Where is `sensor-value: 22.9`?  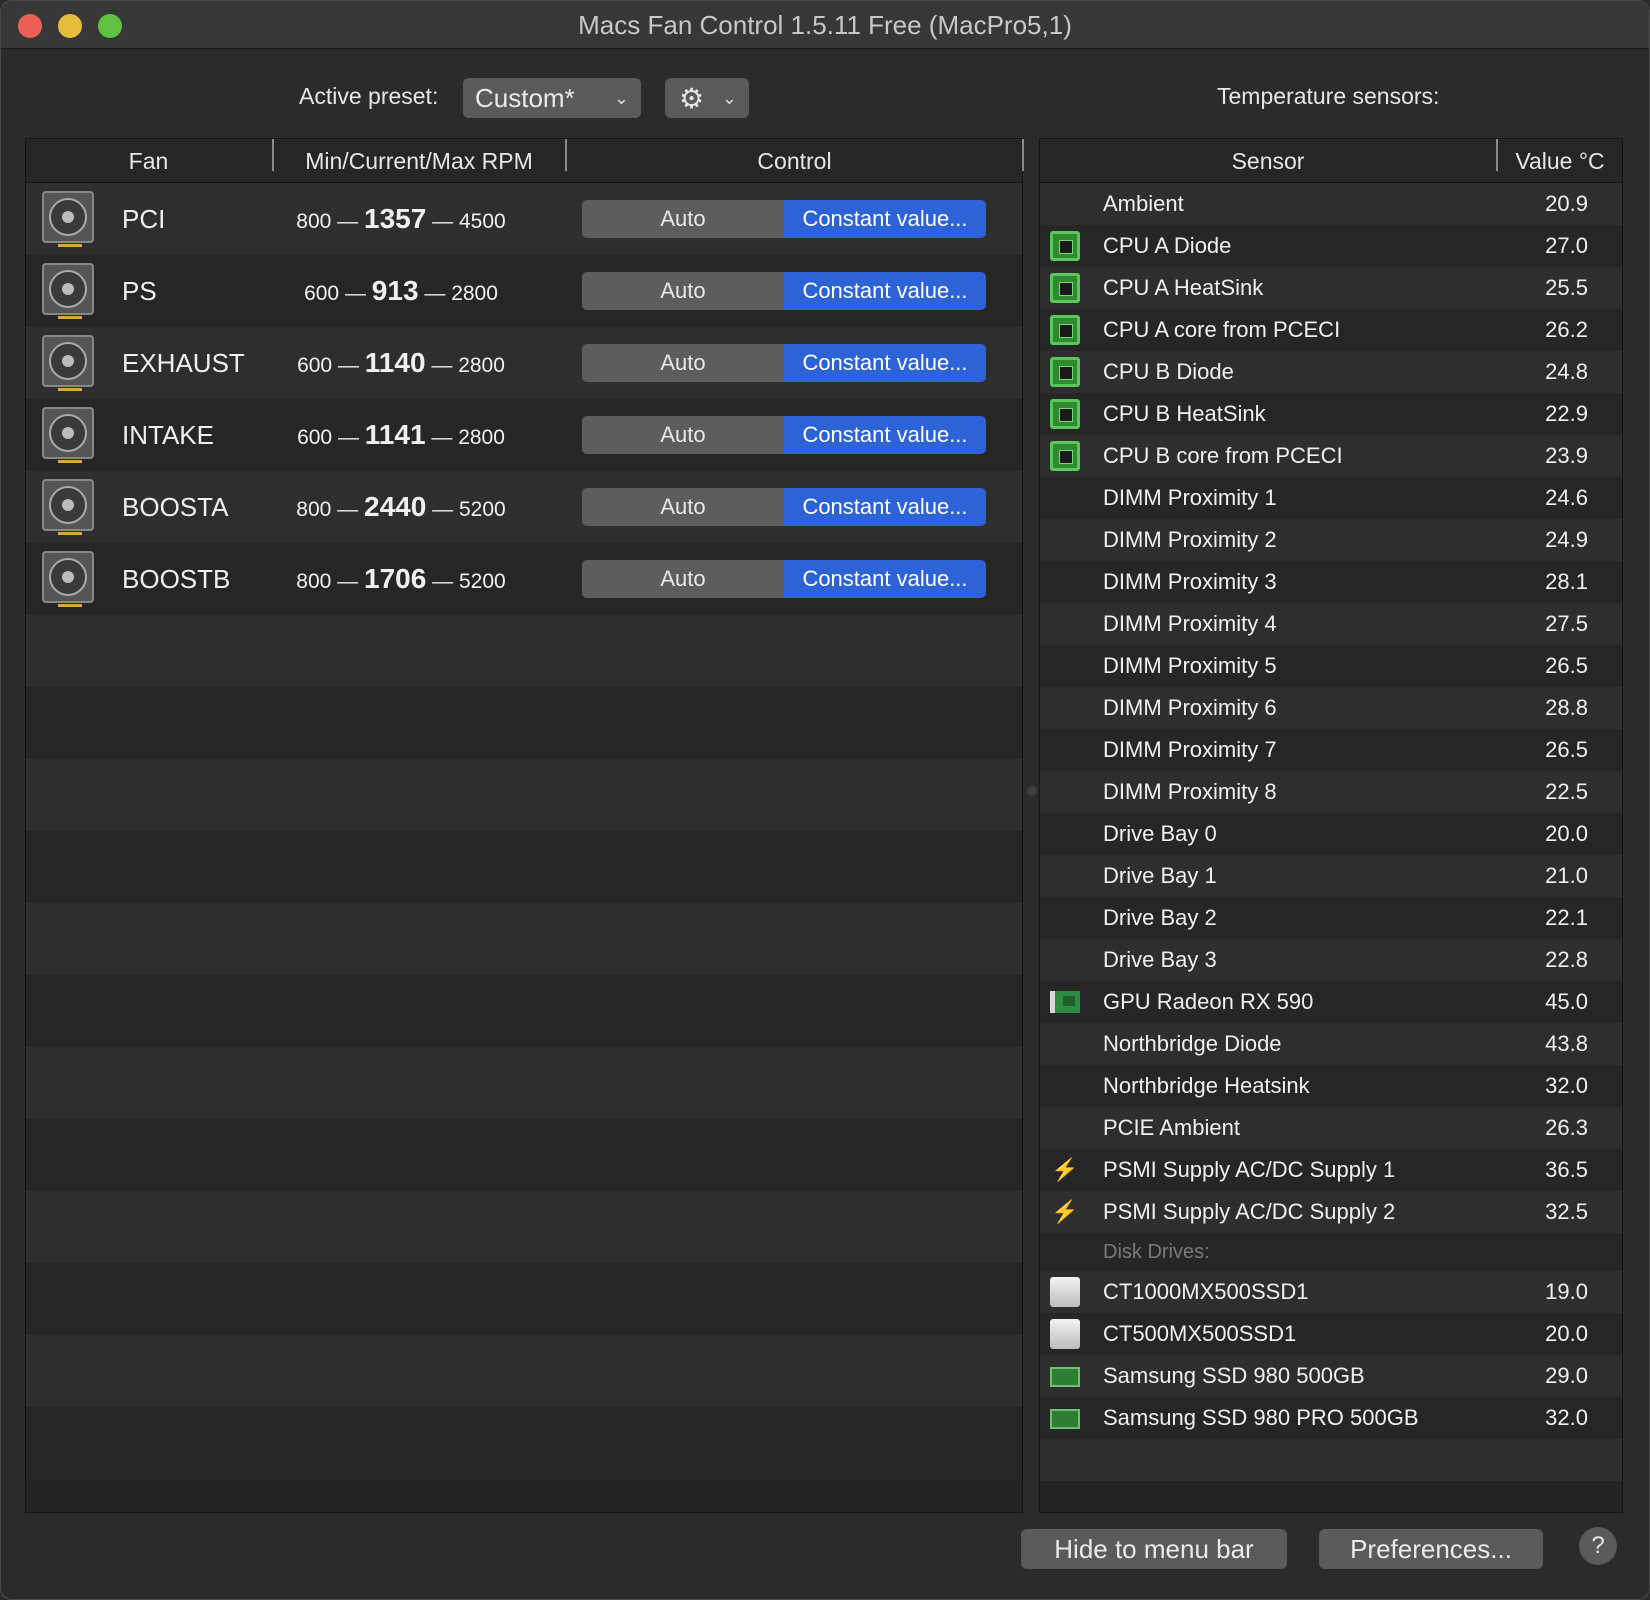 sensor-value: 22.9 is located at coordinates (1566, 413).